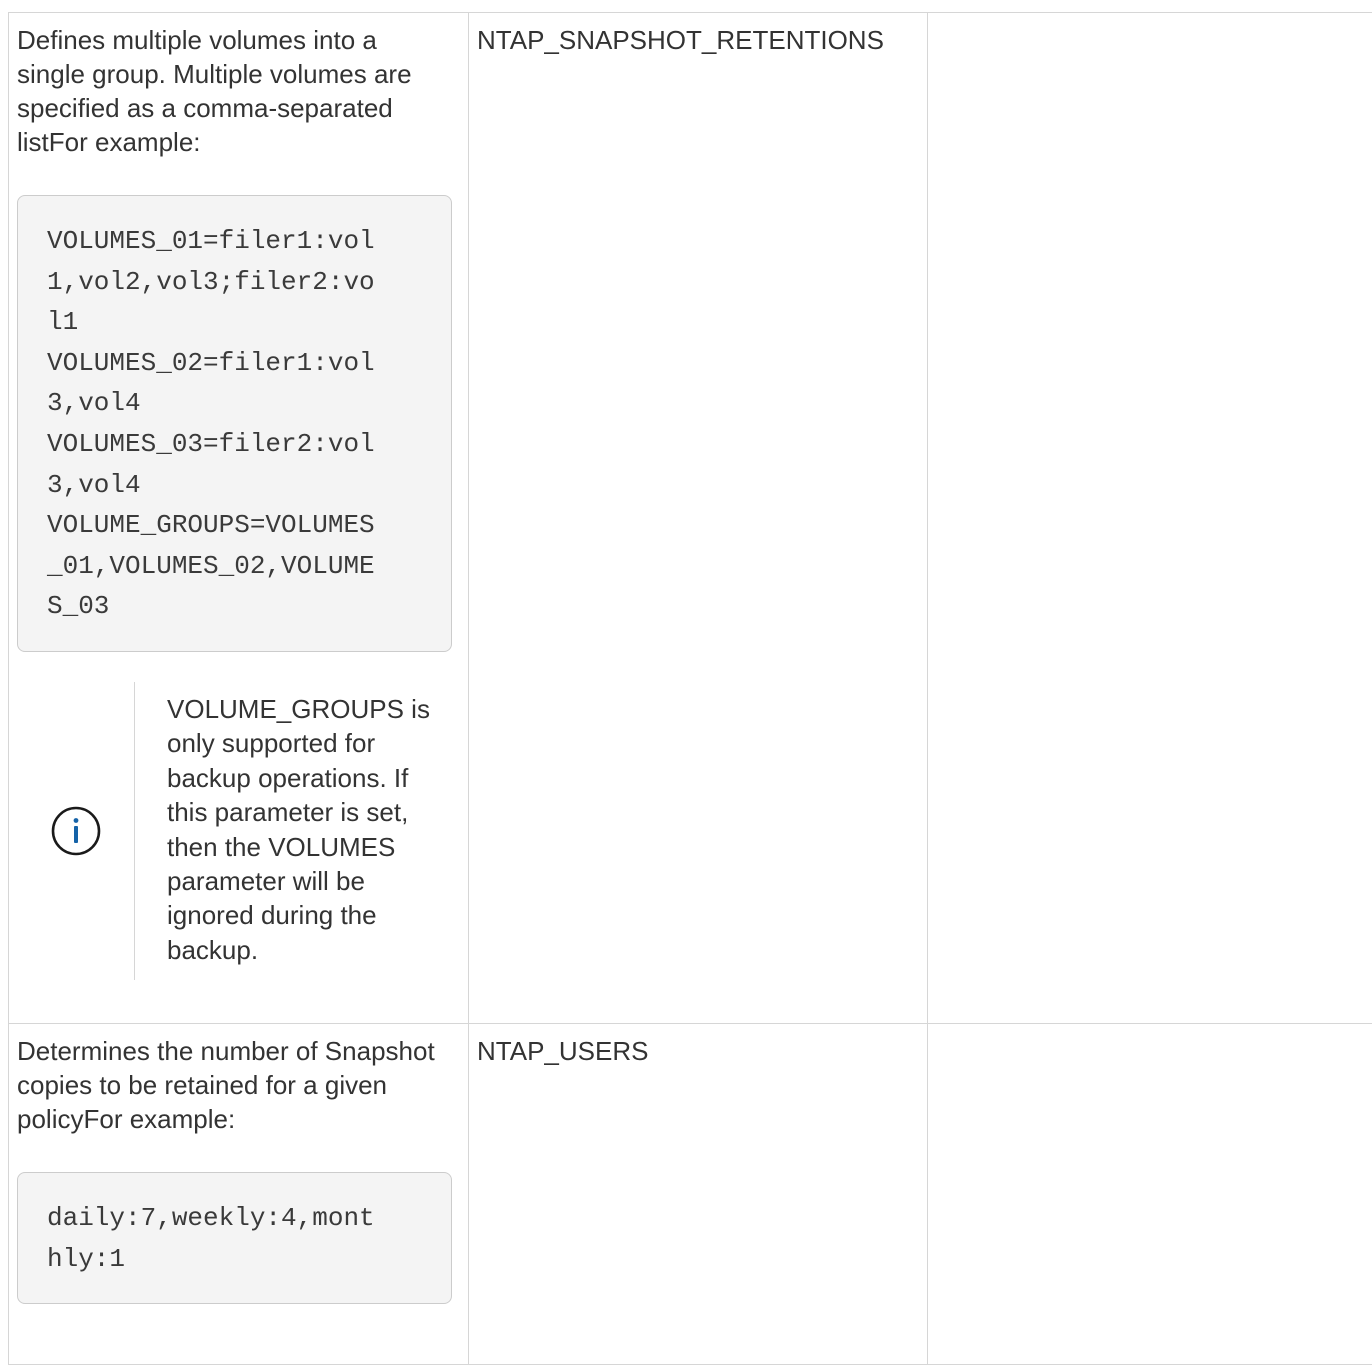 The height and width of the screenshot is (1365, 1372). What do you see at coordinates (698, 40) in the screenshot?
I see `parameter-name: NTAP_SNAPSHOT_RETENTIONS` at bounding box center [698, 40].